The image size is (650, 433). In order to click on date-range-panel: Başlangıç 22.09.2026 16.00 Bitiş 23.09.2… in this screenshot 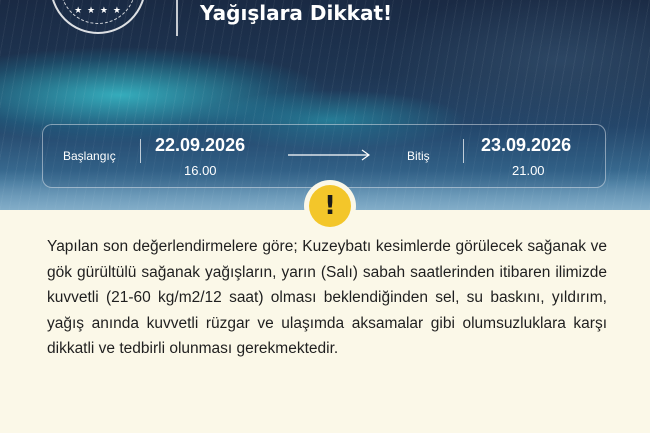, I will do `click(324, 156)`.